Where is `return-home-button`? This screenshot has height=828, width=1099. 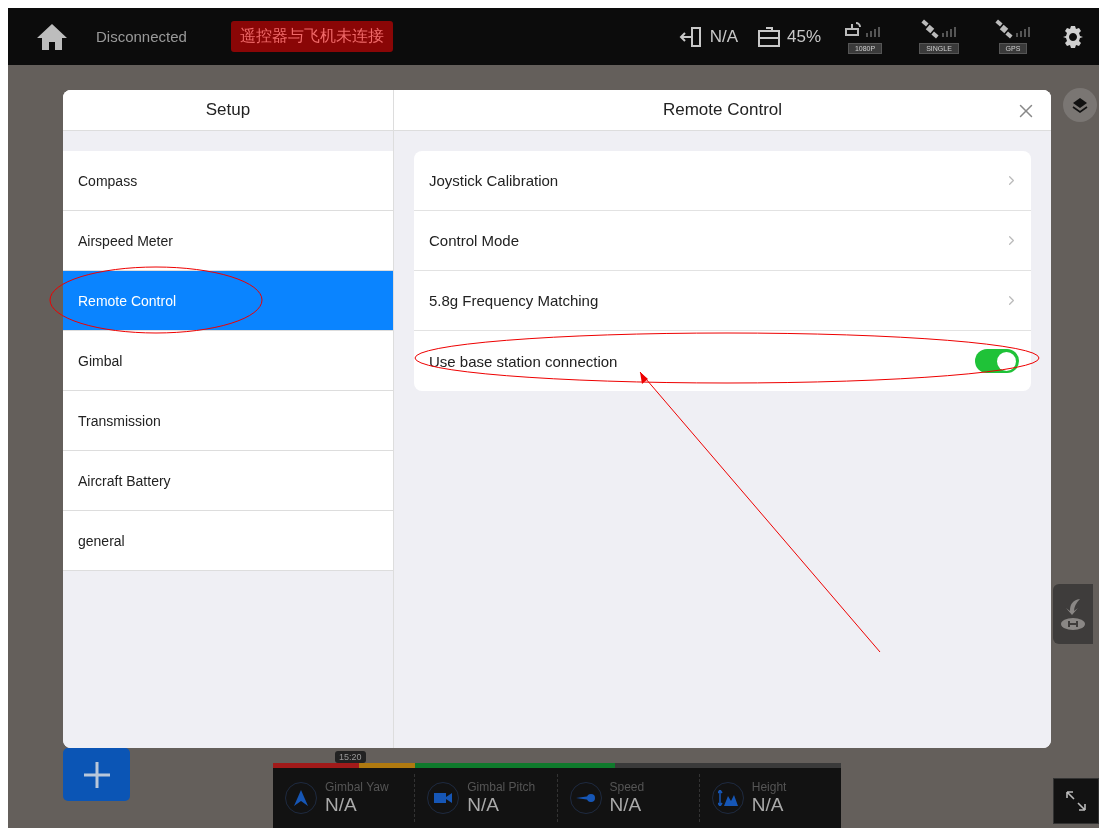
return-home-button is located at coordinates (1073, 614).